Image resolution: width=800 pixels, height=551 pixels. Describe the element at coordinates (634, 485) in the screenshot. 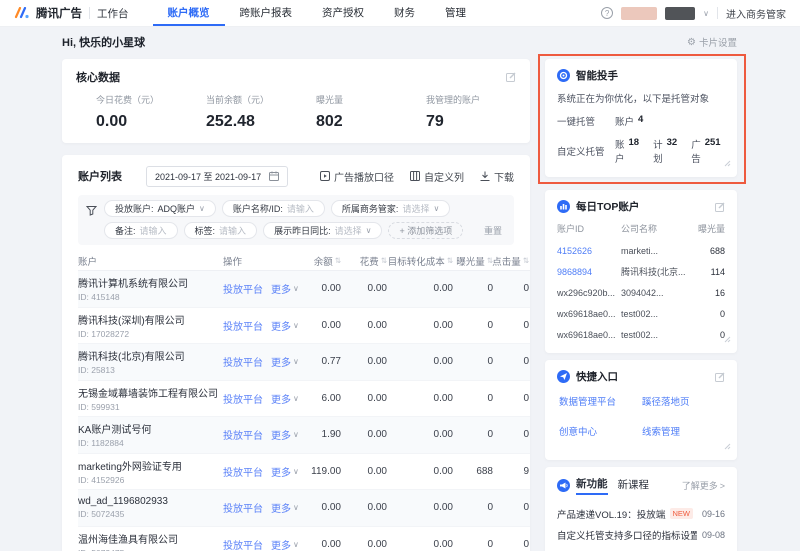

I see `tab-new-courses: 新课程` at that location.